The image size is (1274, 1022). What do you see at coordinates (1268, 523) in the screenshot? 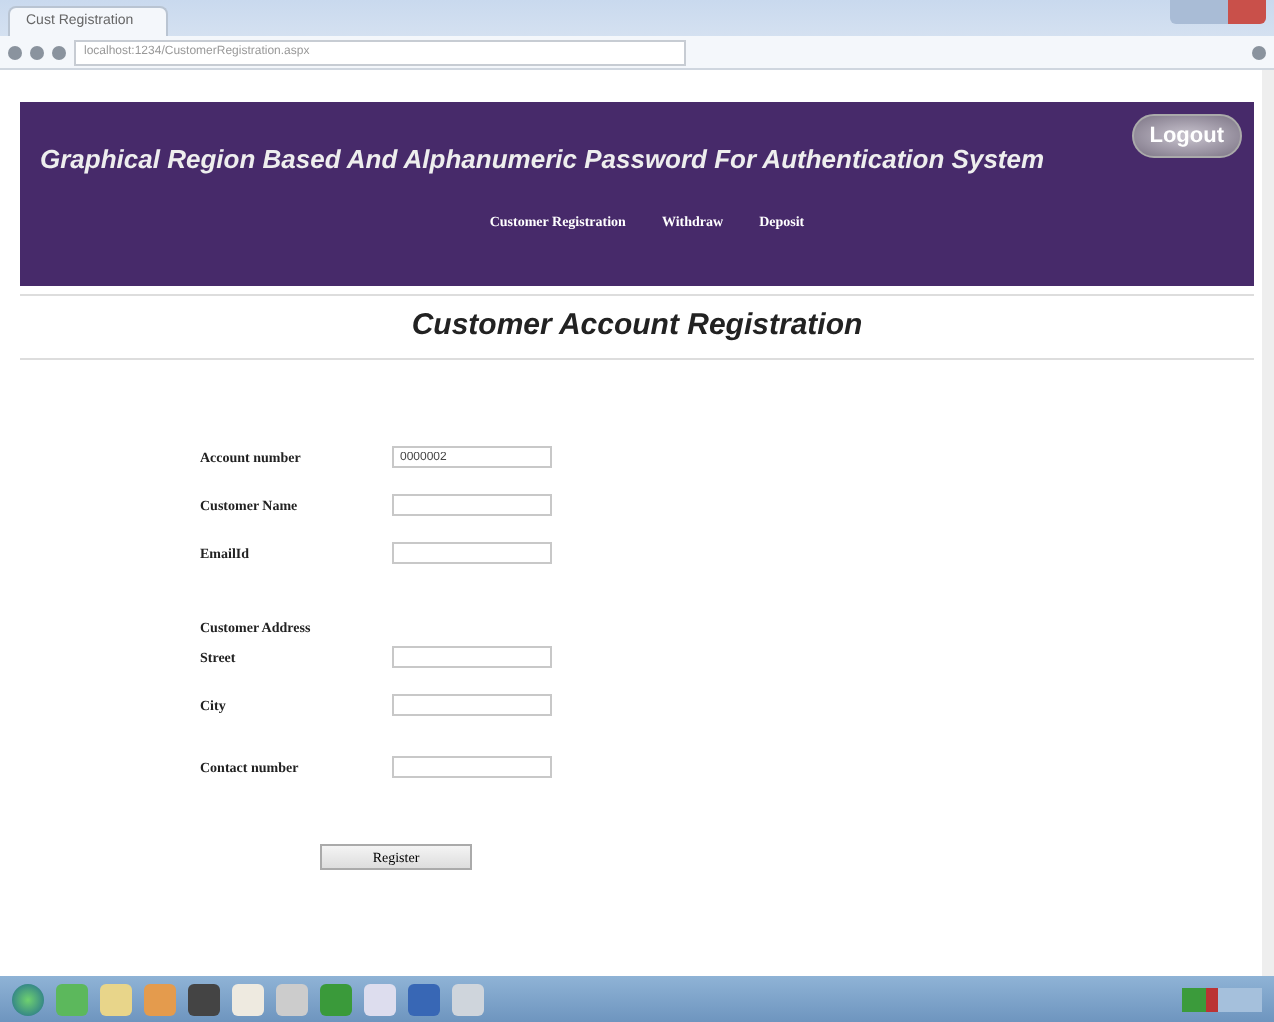
I see `scrollbar` at bounding box center [1268, 523].